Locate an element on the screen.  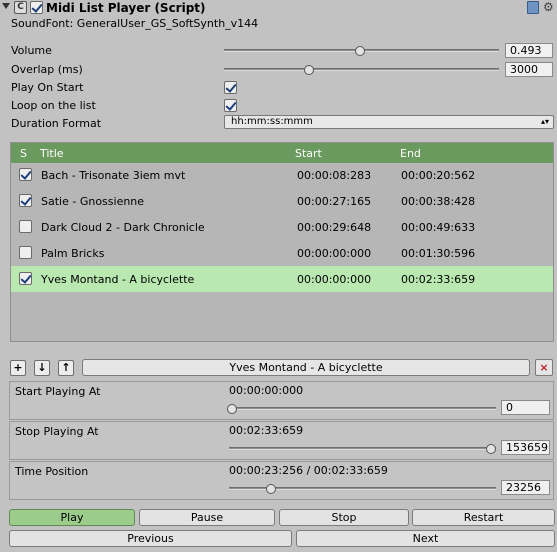
position-field: 23256 is located at coordinates (525, 487).